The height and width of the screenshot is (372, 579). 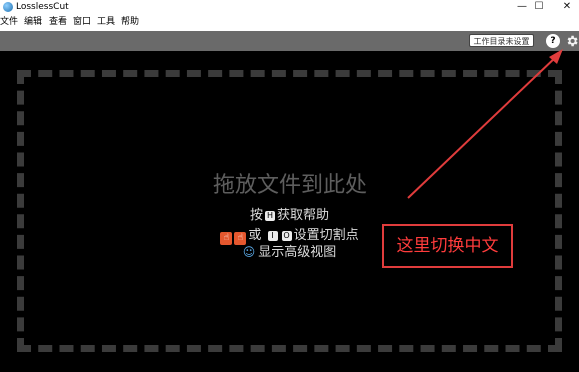 I want to click on cut-out-key: O, so click(x=286, y=236).